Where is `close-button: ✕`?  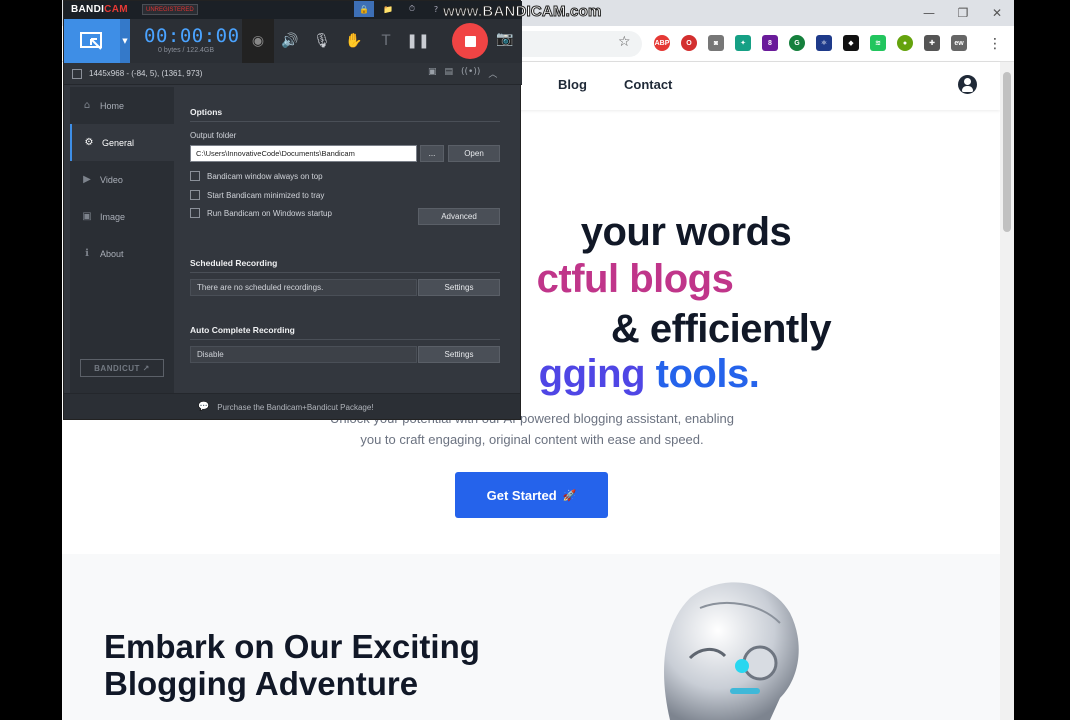
close-button: ✕ is located at coordinates (997, 13).